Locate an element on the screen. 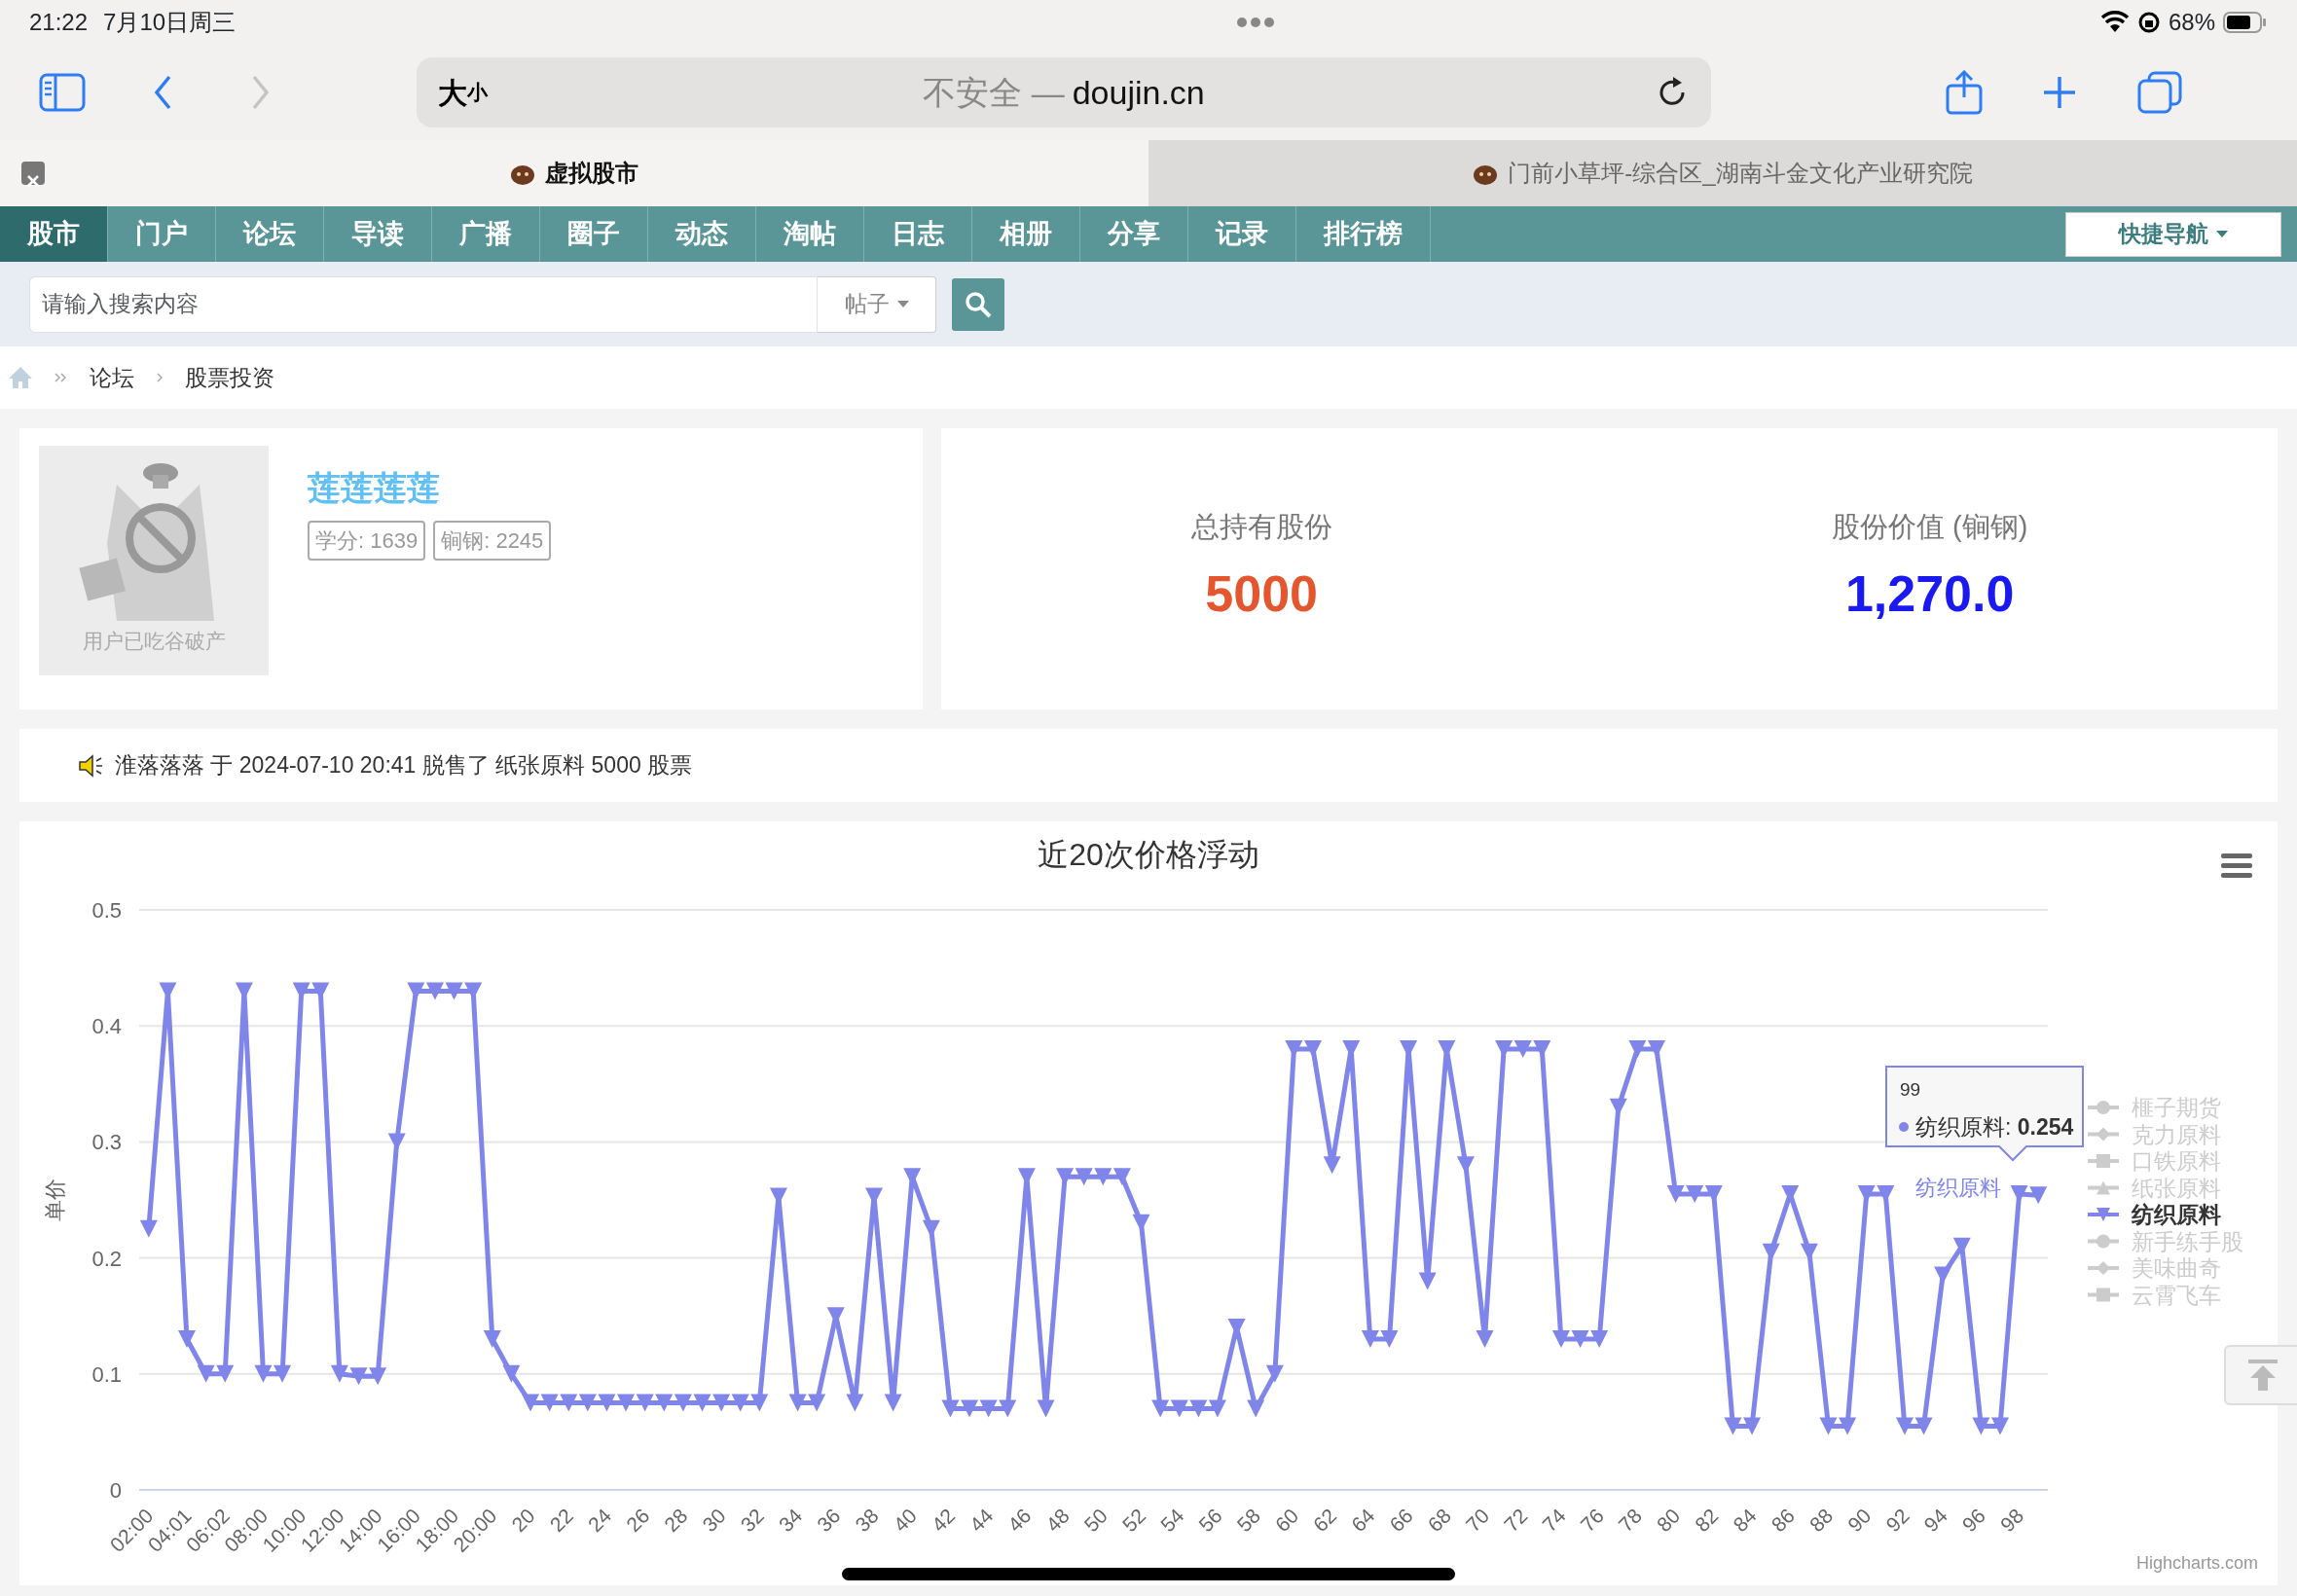 The height and width of the screenshot is (1596, 2297). more-icon is located at coordinates (1256, 22).